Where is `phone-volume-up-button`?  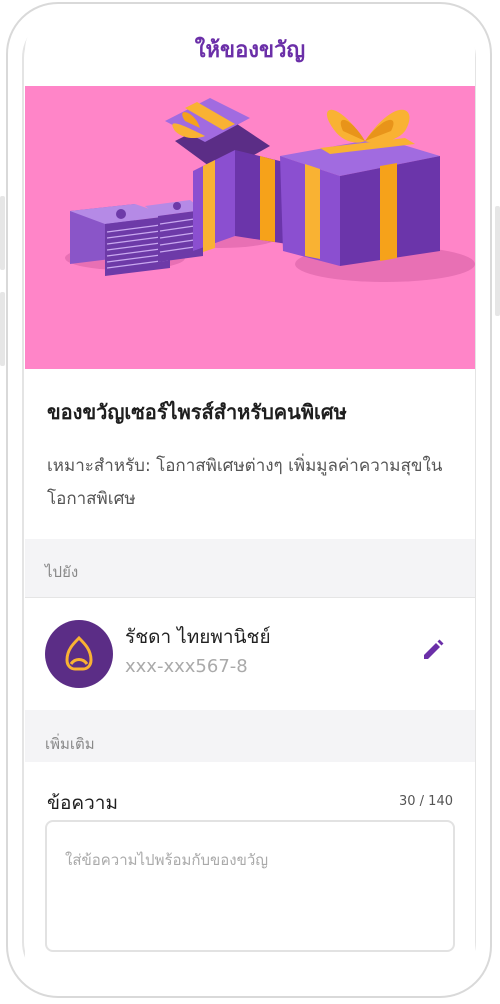 phone-volume-up-button is located at coordinates (2, 233).